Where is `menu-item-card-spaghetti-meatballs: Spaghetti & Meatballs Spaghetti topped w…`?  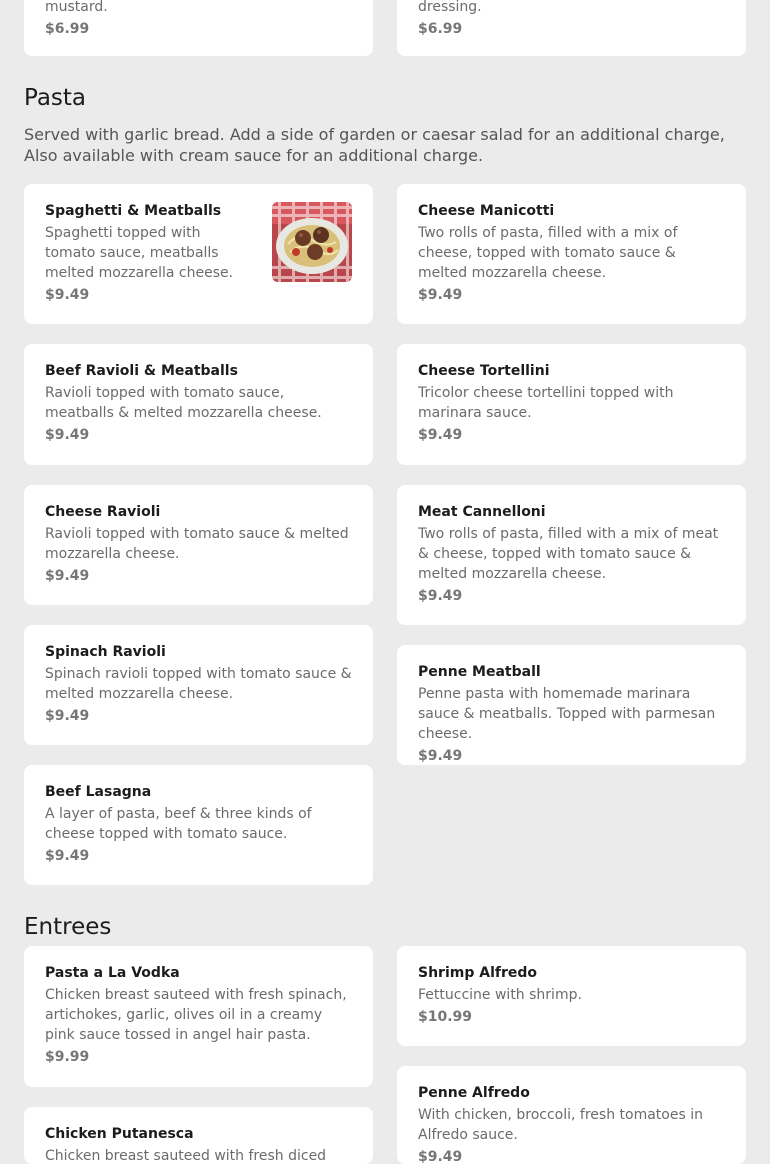
menu-item-card-spaghetti-meatballs: Spaghetti & Meatballs Spaghetti topped w… is located at coordinates (198, 254).